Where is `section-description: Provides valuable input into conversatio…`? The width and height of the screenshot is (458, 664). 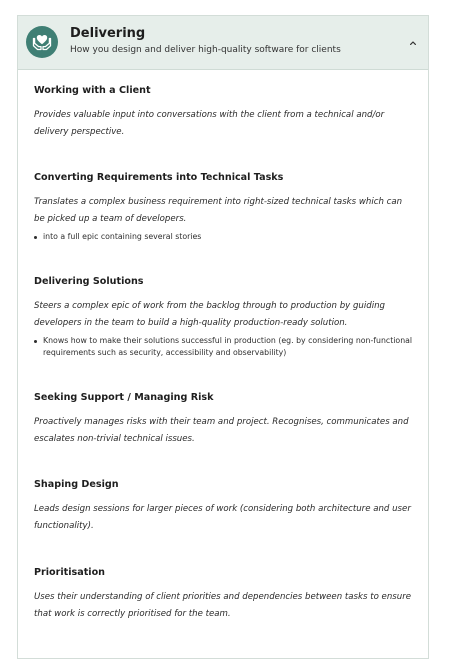
section-description: Provides valuable input into conversatio… is located at coordinates (209, 123).